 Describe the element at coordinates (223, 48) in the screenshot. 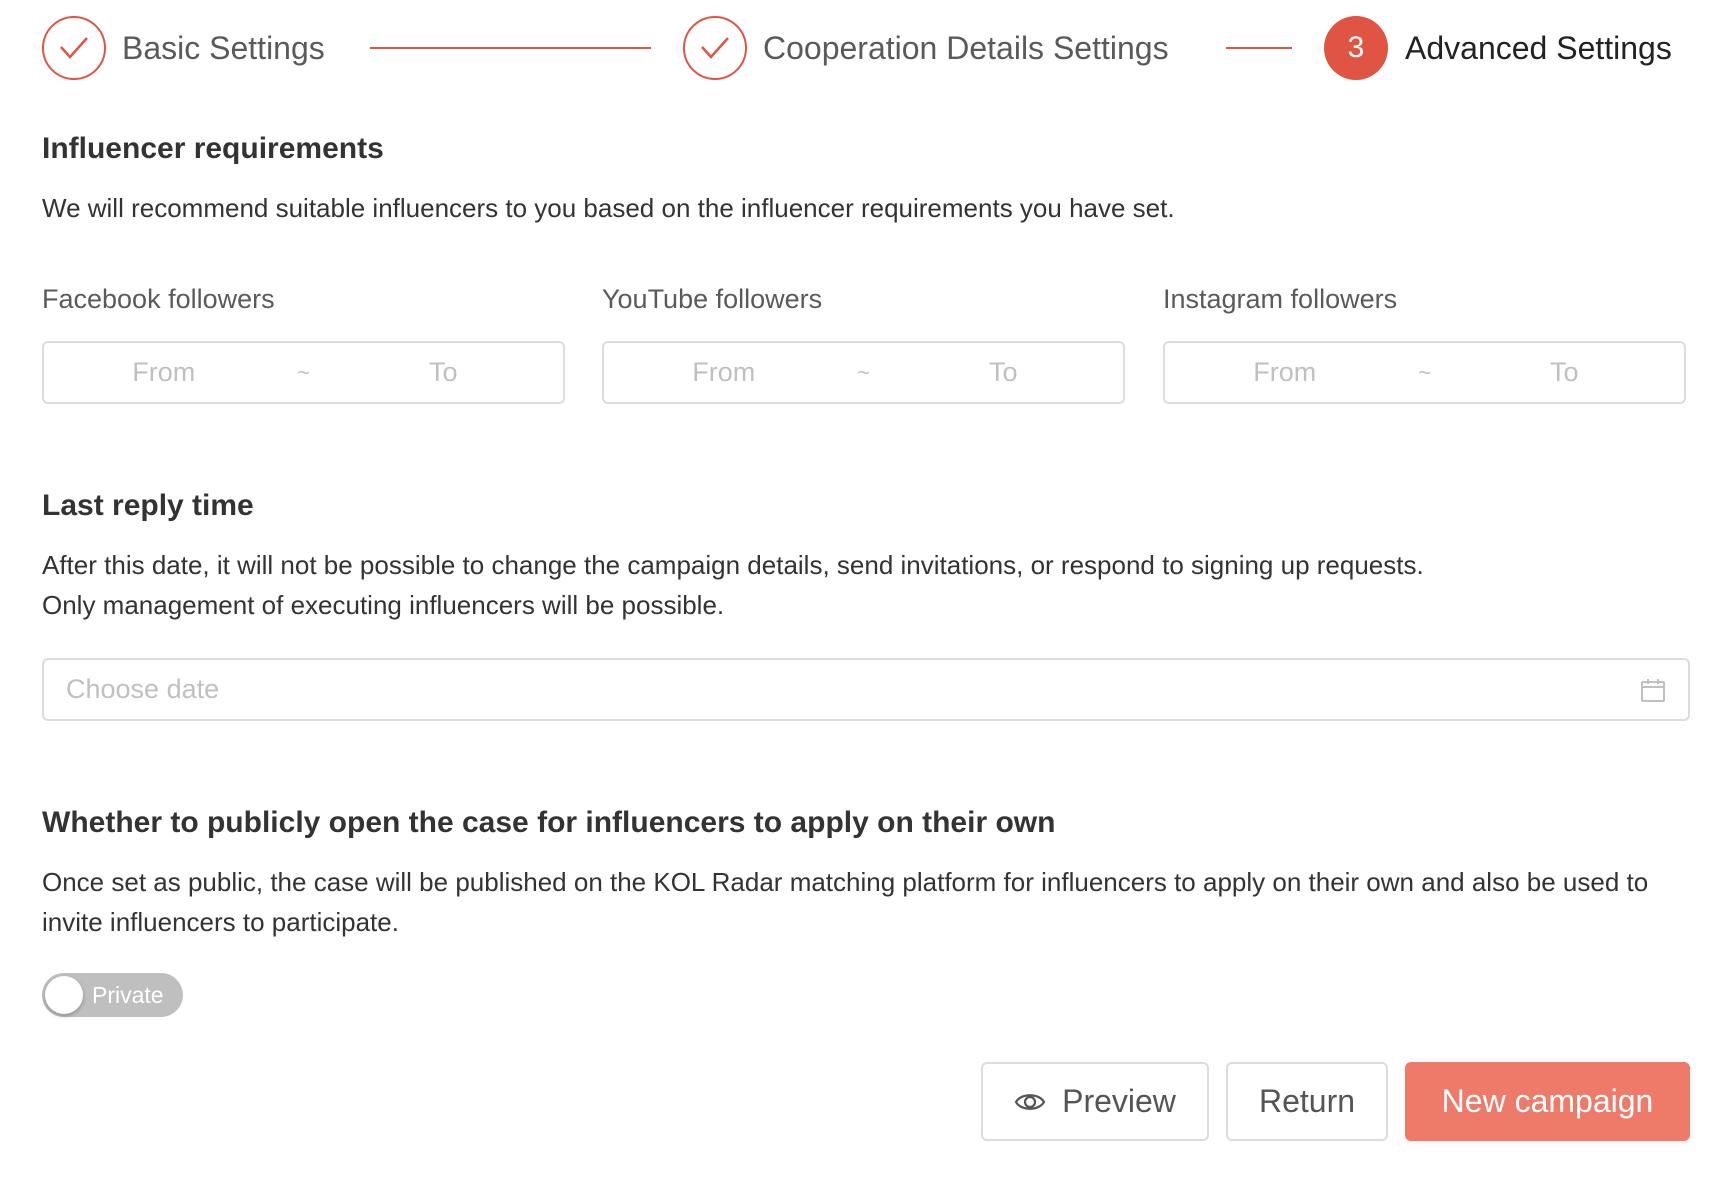

I see `step-1-label: Basic Settings` at that location.